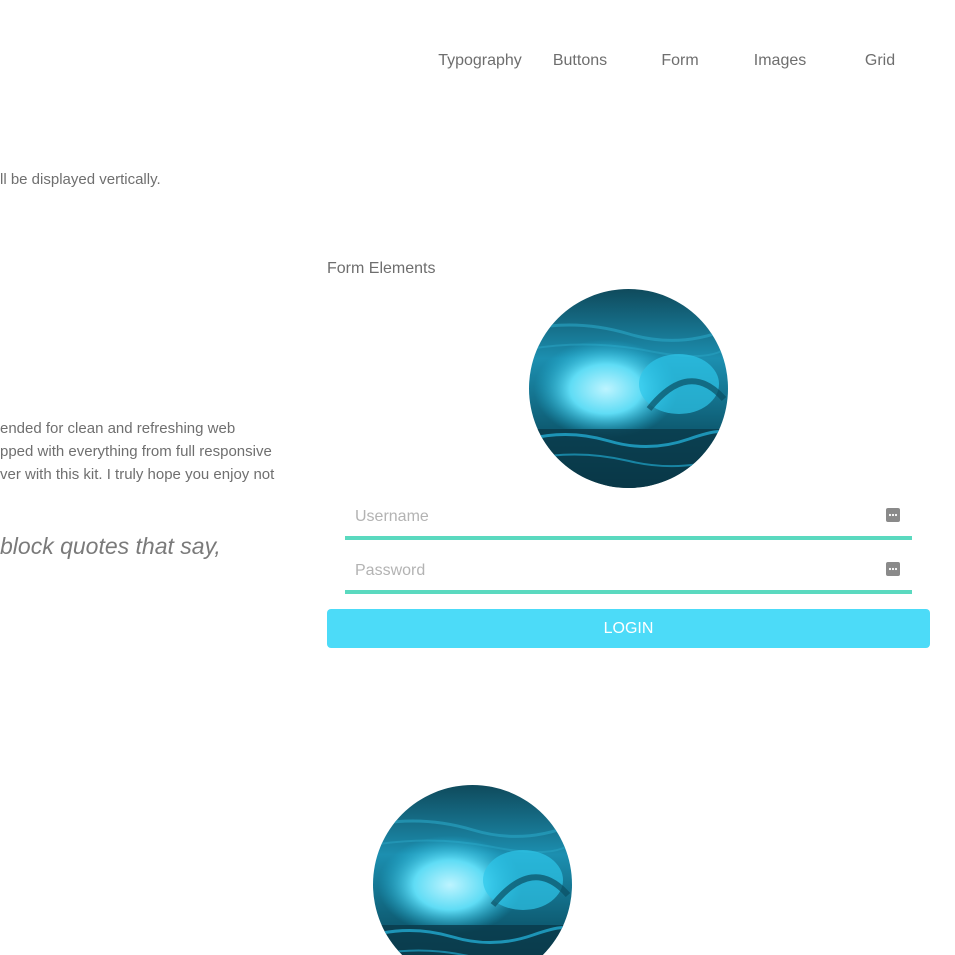 The image size is (955, 955). I want to click on intro-text: ll be displayed vertically., so click(80, 179).